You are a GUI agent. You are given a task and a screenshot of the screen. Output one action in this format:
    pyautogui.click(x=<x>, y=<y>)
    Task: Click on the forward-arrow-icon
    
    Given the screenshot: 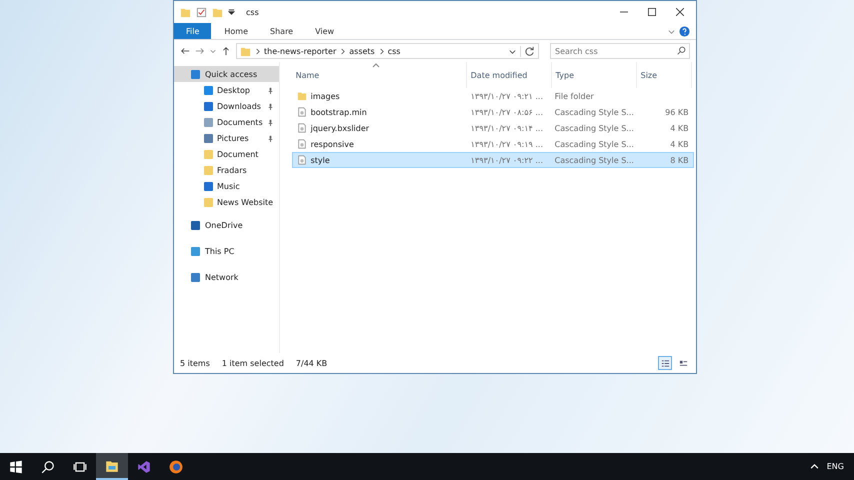 What is the action you would take?
    pyautogui.click(x=200, y=51)
    